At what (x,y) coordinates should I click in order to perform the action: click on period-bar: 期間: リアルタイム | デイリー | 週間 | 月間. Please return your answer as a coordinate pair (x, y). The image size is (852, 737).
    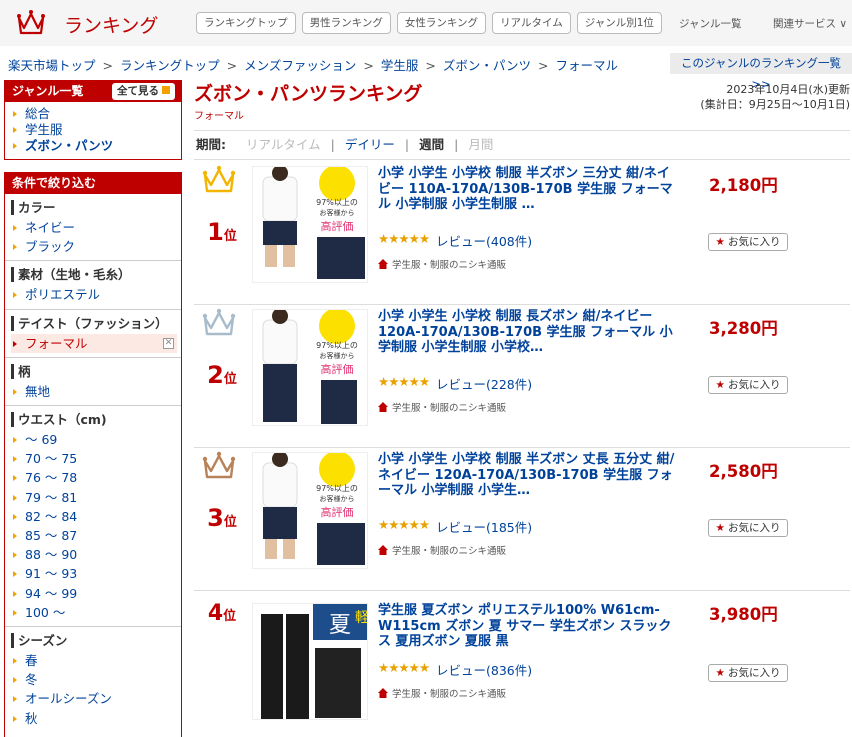
    Looking at the image, I should click on (522, 145).